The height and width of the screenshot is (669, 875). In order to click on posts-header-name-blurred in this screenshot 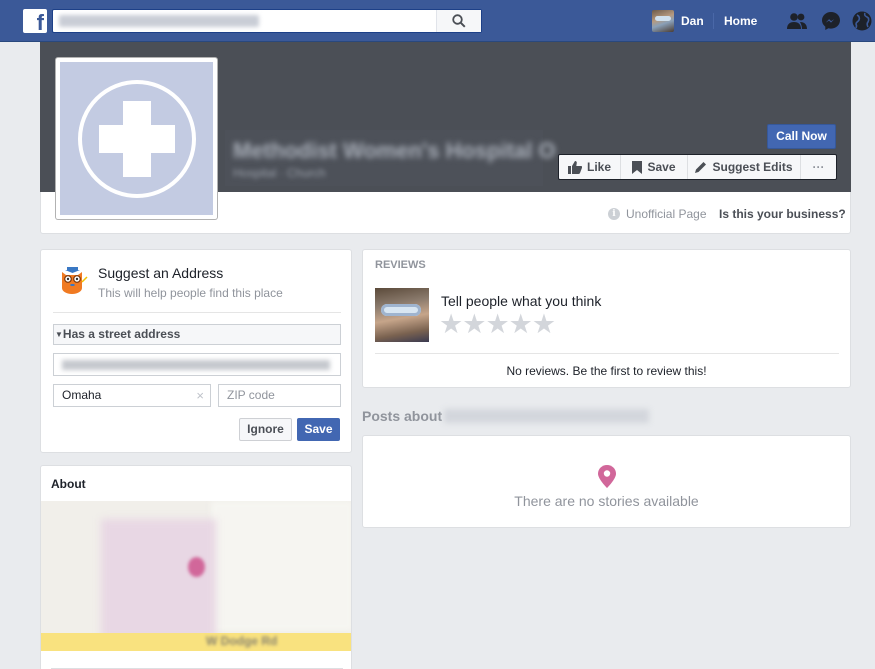, I will do `click(547, 416)`.